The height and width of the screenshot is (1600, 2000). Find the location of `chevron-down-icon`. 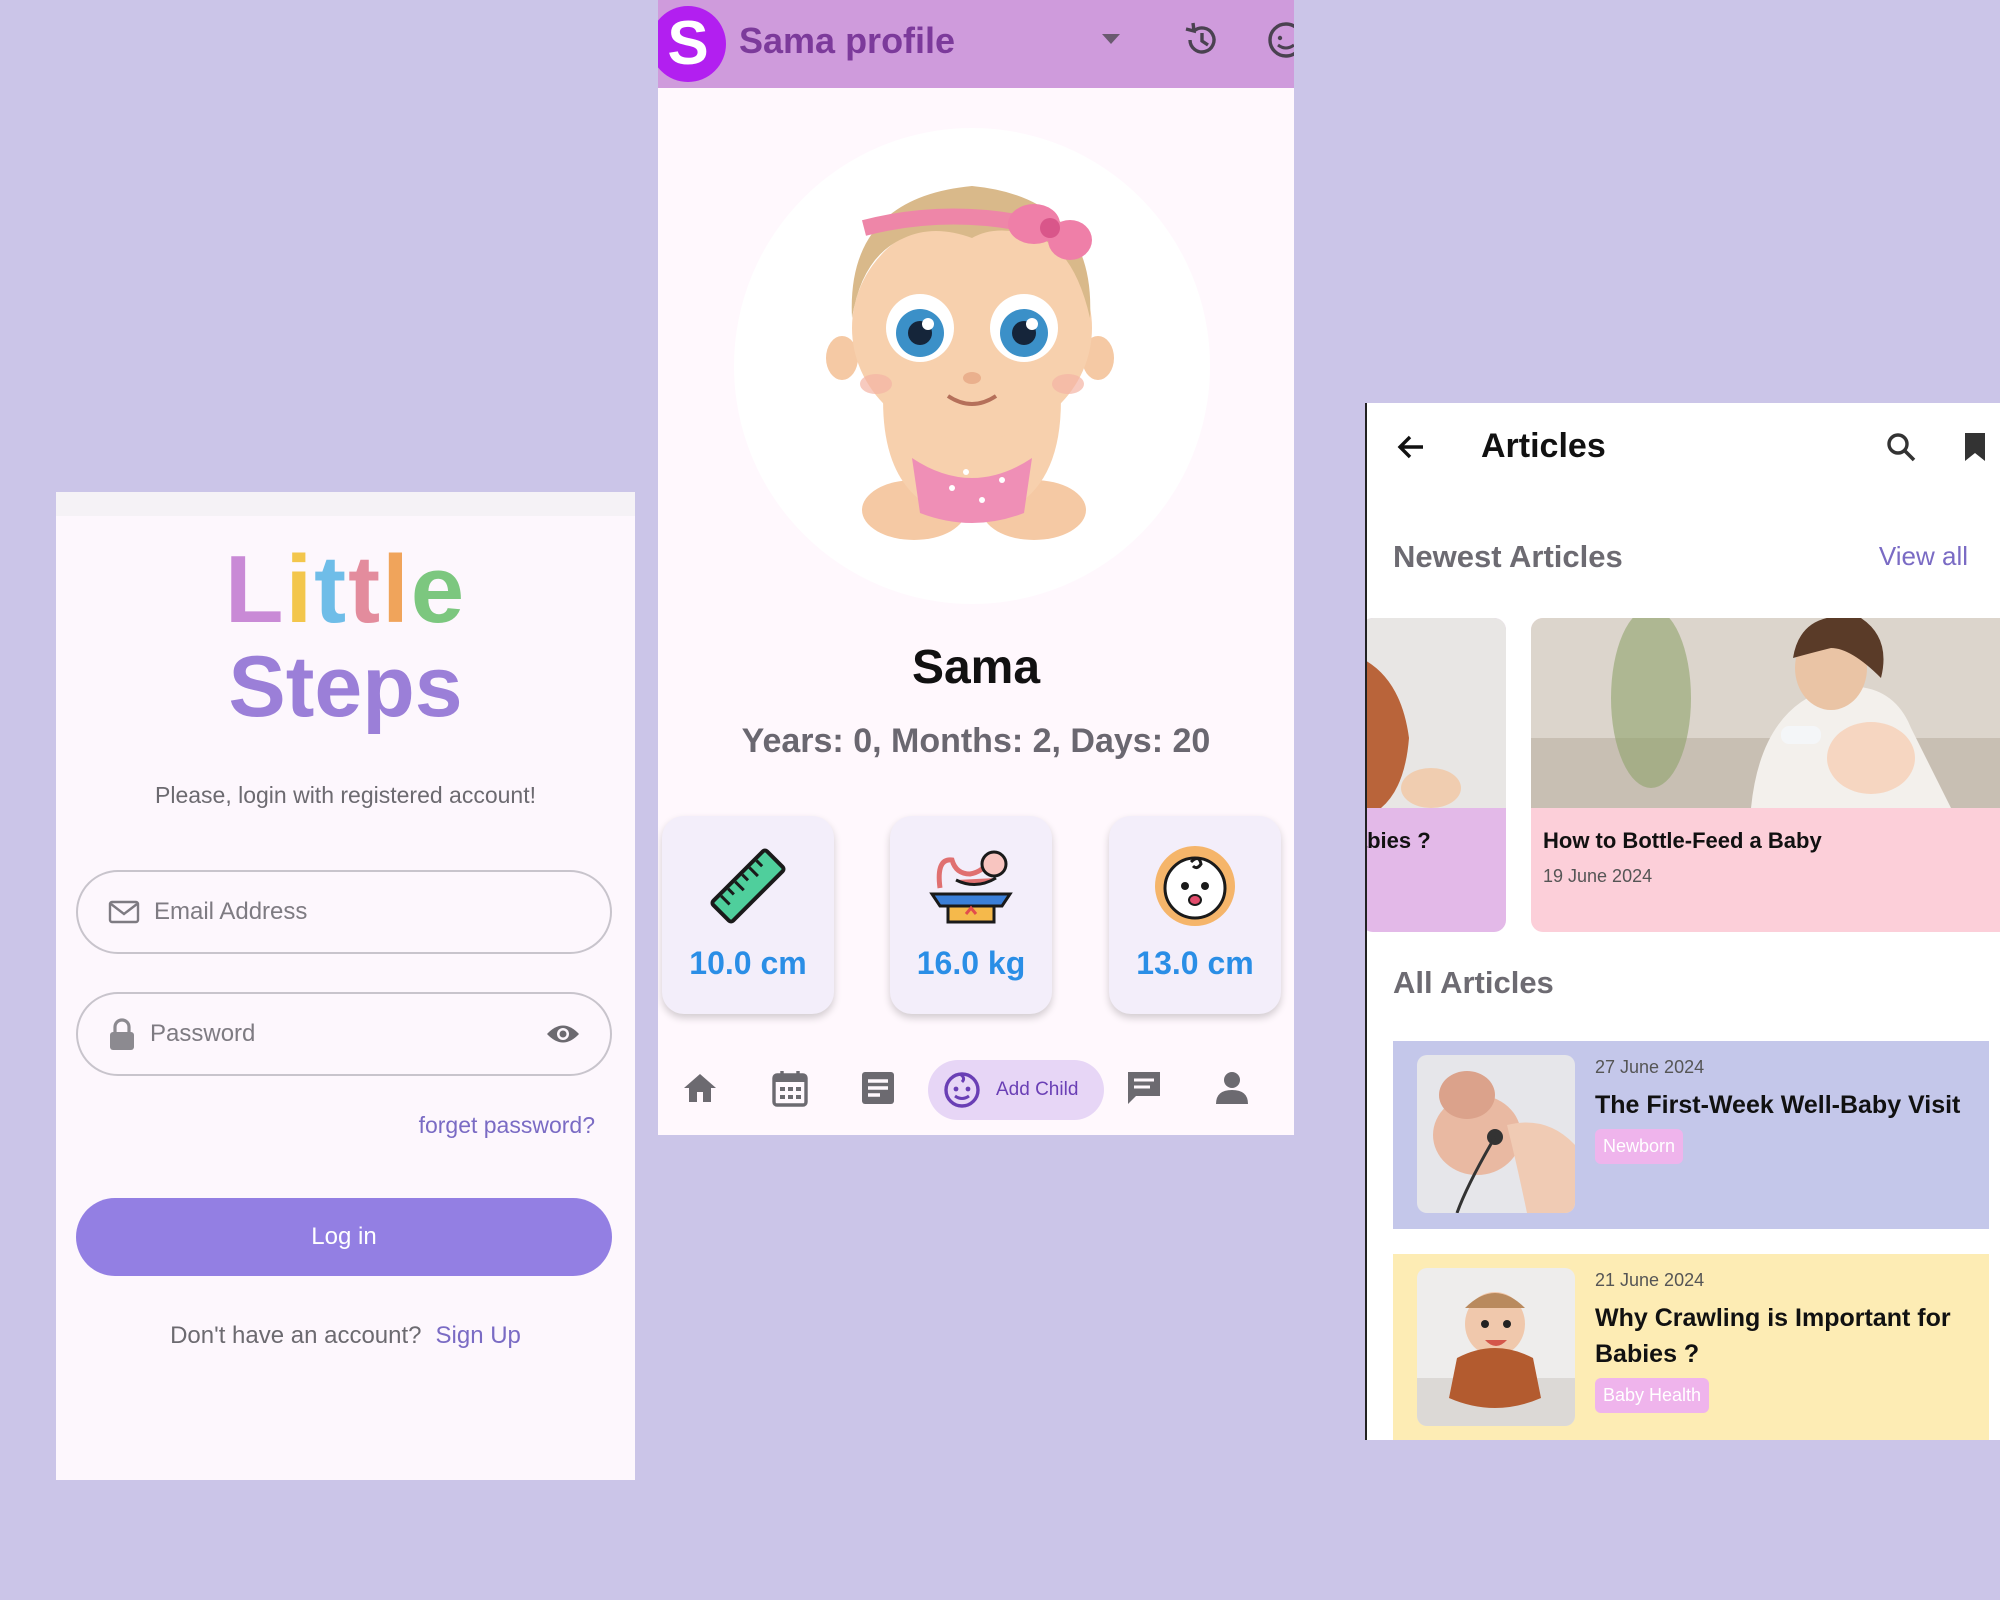

chevron-down-icon is located at coordinates (1111, 39).